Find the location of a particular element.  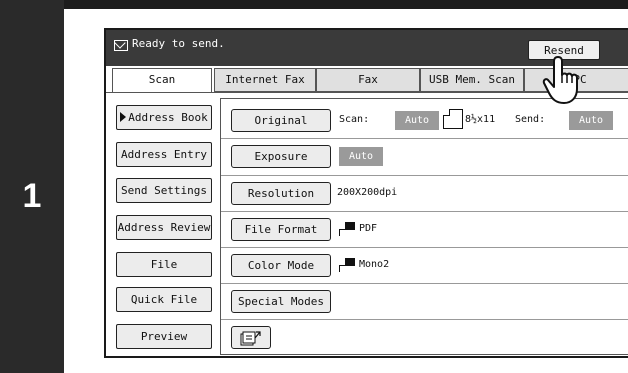

file-format-button: File Format is located at coordinates (281, 229).